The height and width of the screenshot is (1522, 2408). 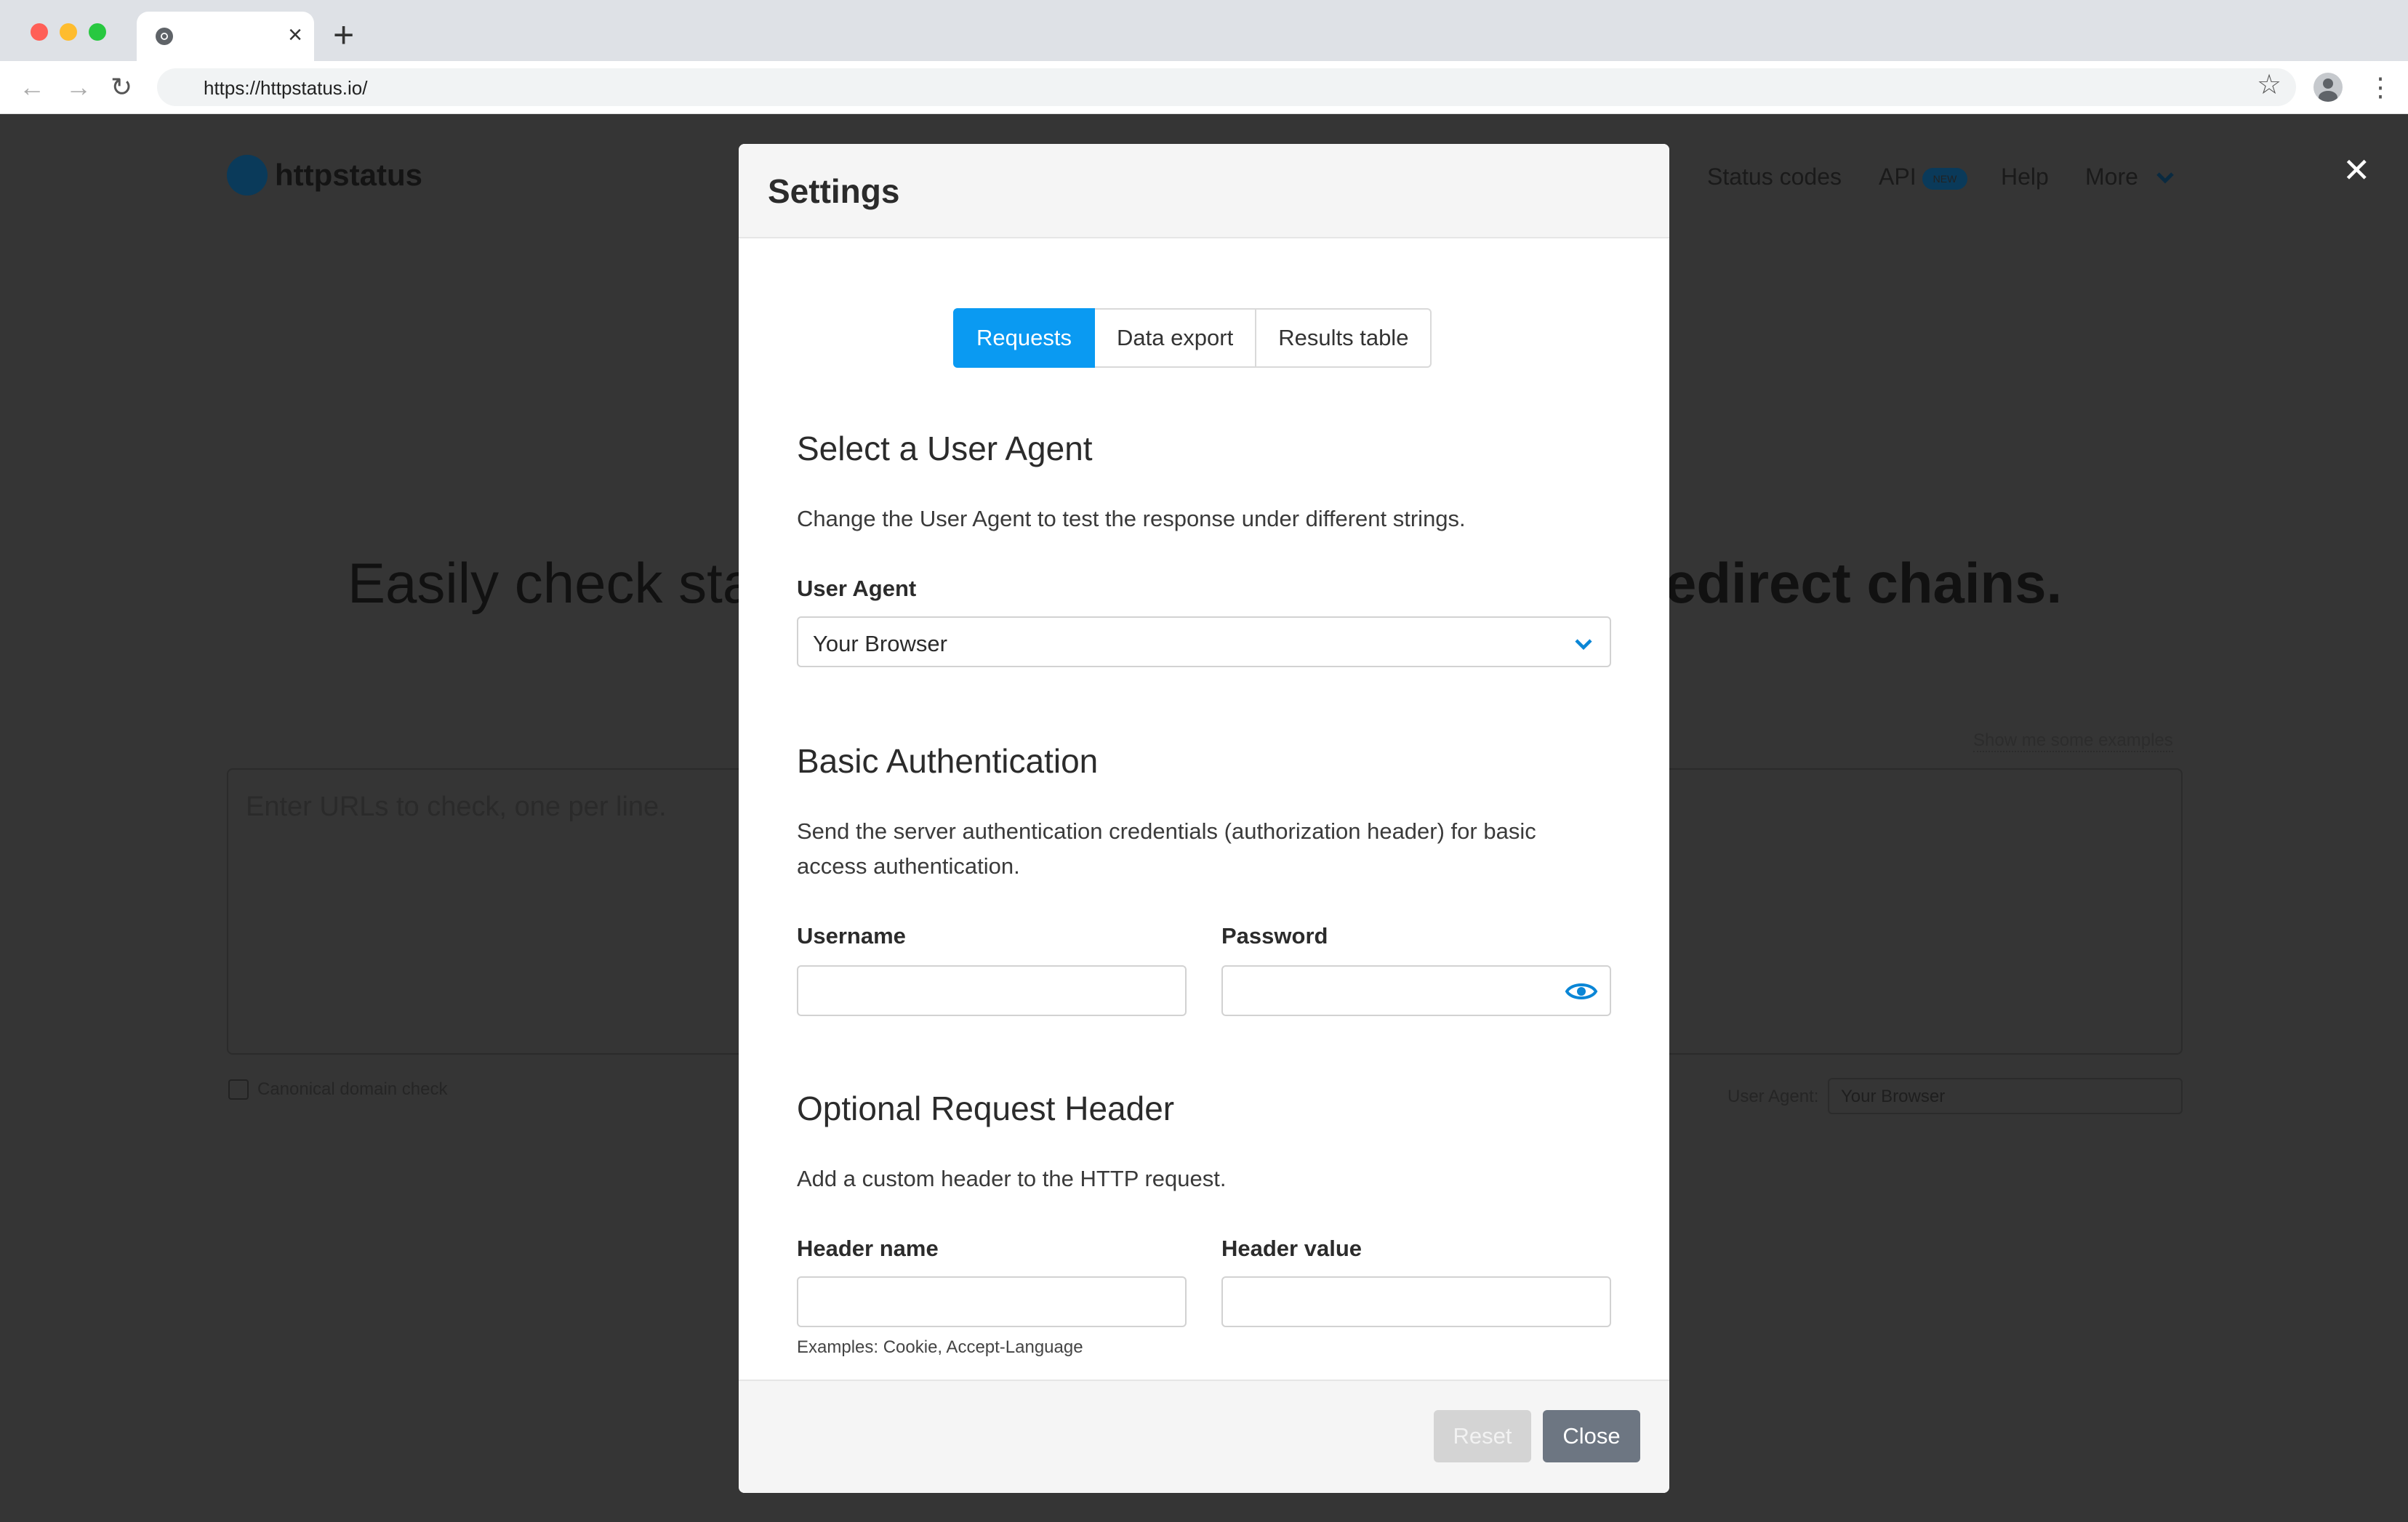 What do you see at coordinates (2269, 84) in the screenshot?
I see `bookmark-star-icon: ☆` at bounding box center [2269, 84].